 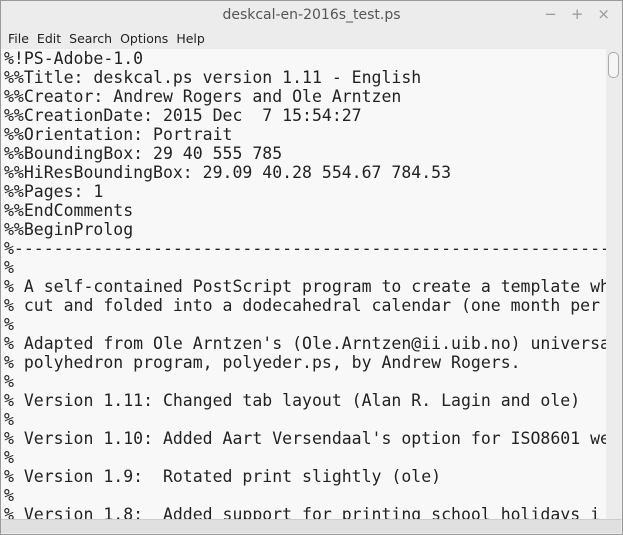 I want to click on scrollbar-thumb, so click(x=613, y=65).